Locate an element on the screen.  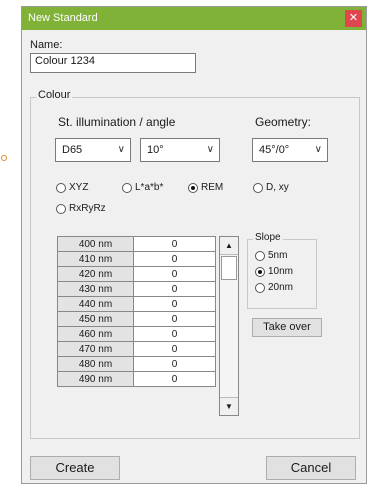
table-row: 400 nm 0 is located at coordinates (137, 244).